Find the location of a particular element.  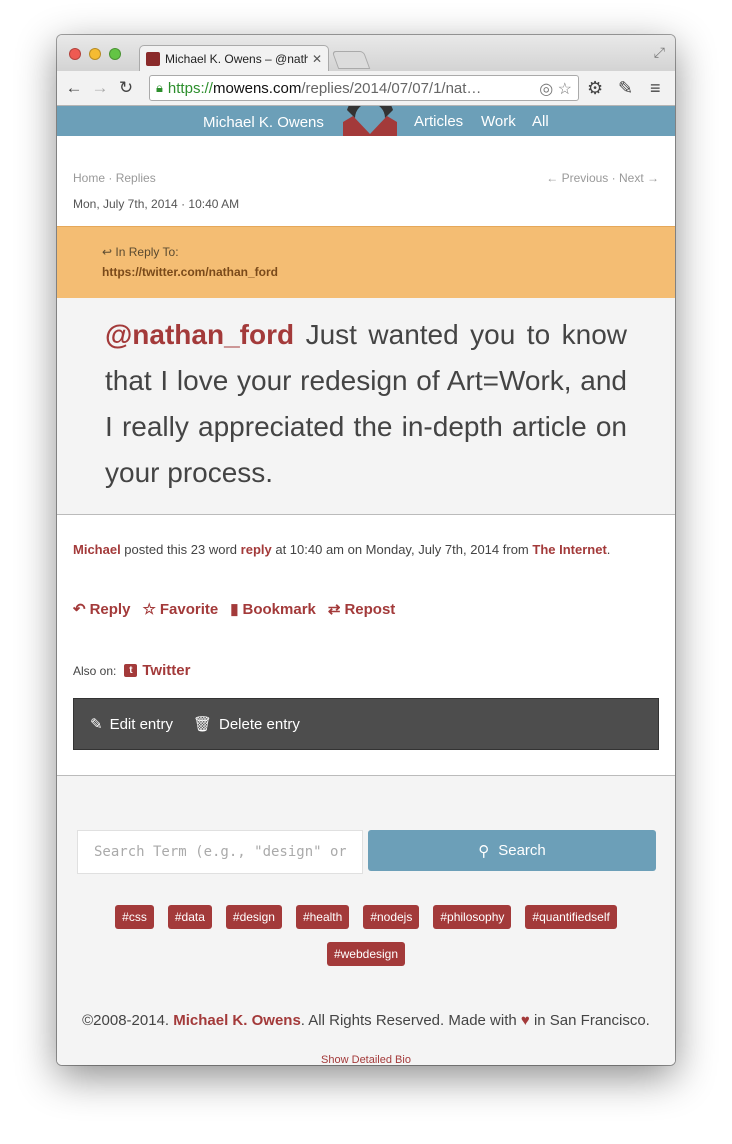

twitter-icon: t is located at coordinates (131, 670).